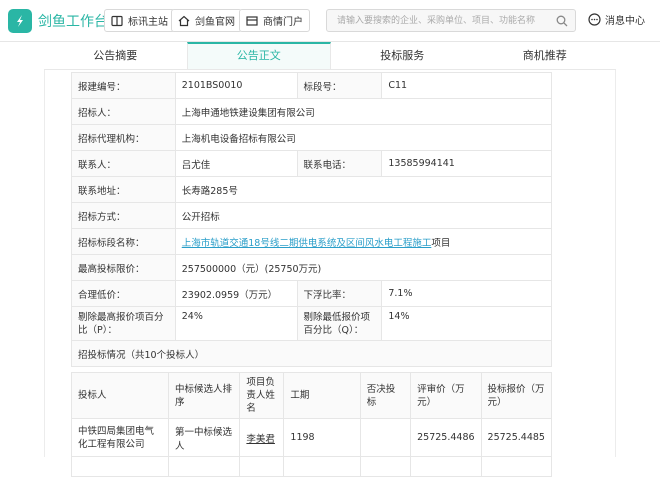  Describe the element at coordinates (123, 323) in the screenshot. I see `remove-high-label: 剔除最高报价项百分比（P）：` at that location.